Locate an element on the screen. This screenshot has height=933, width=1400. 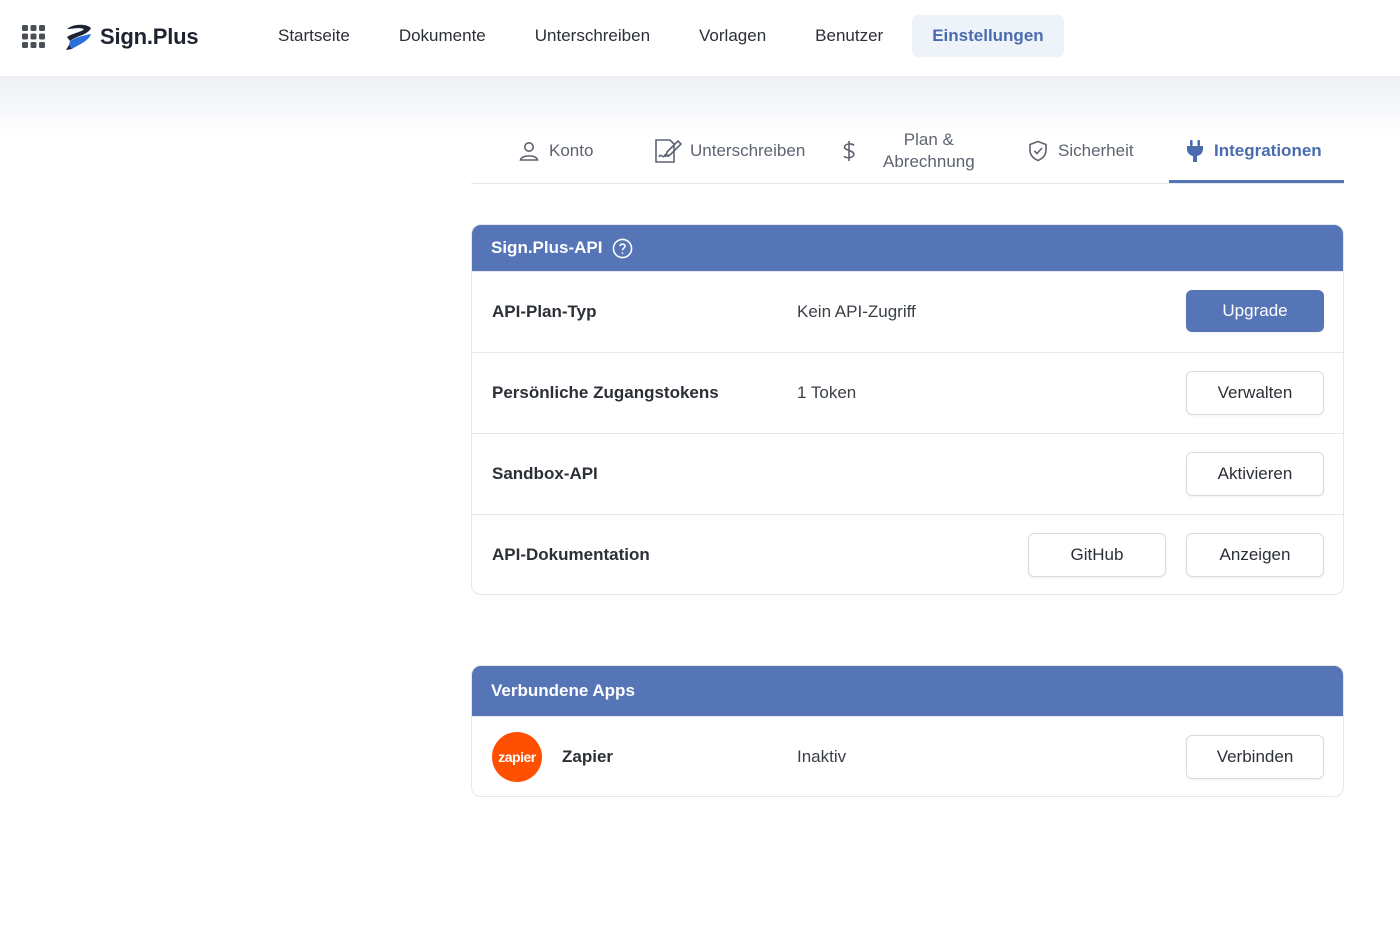
user-icon is located at coordinates (529, 151).